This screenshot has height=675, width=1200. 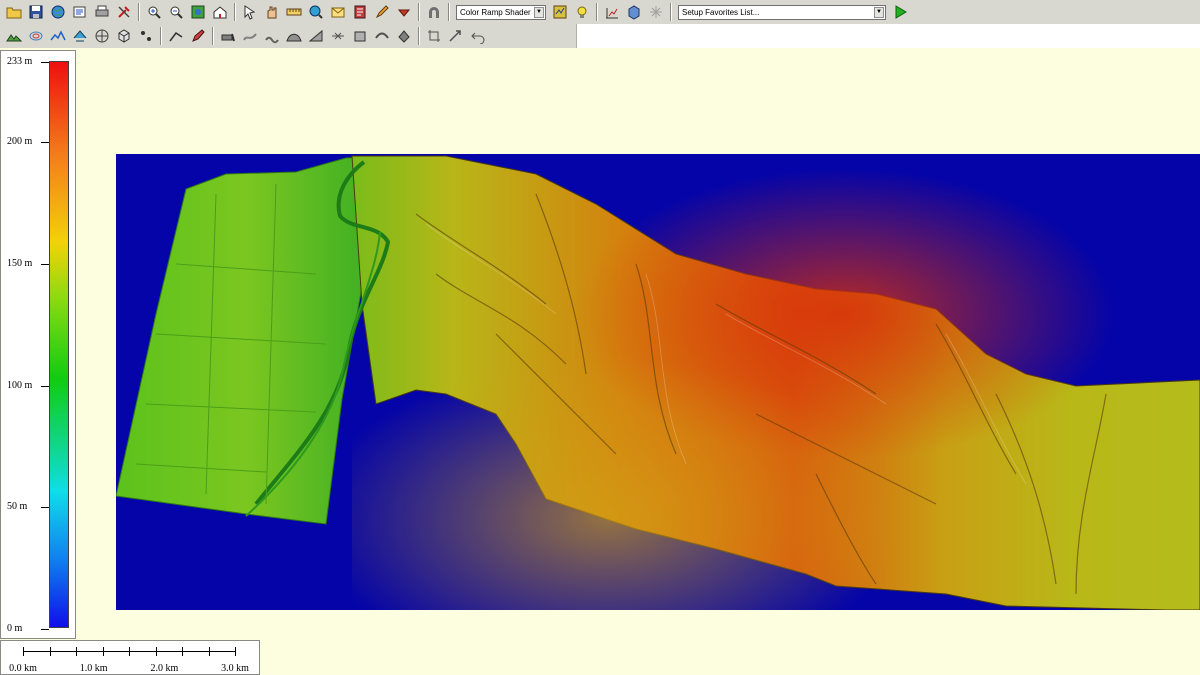 I want to click on zoom-out-icon, so click(x=176, y=12).